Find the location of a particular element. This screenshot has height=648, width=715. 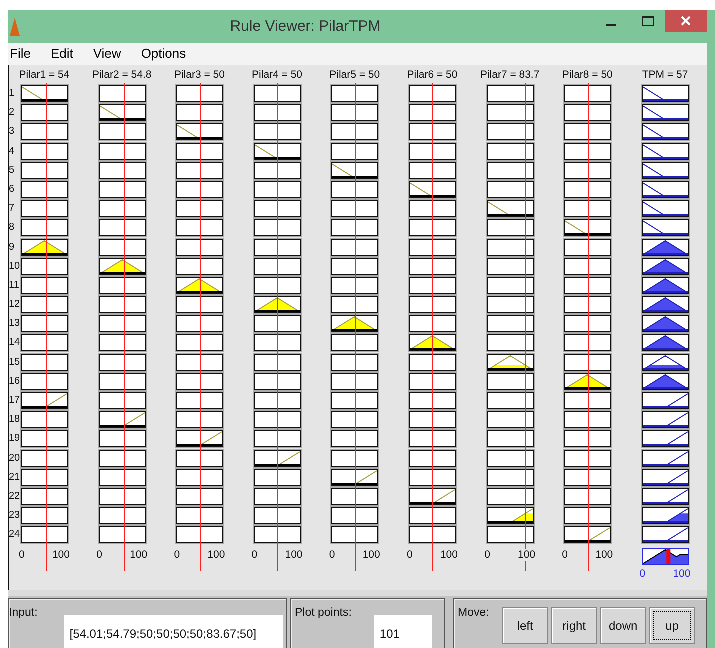

input-field: [54.01;54.79;50;50;50;50;83.67;50] is located at coordinates (173, 631).